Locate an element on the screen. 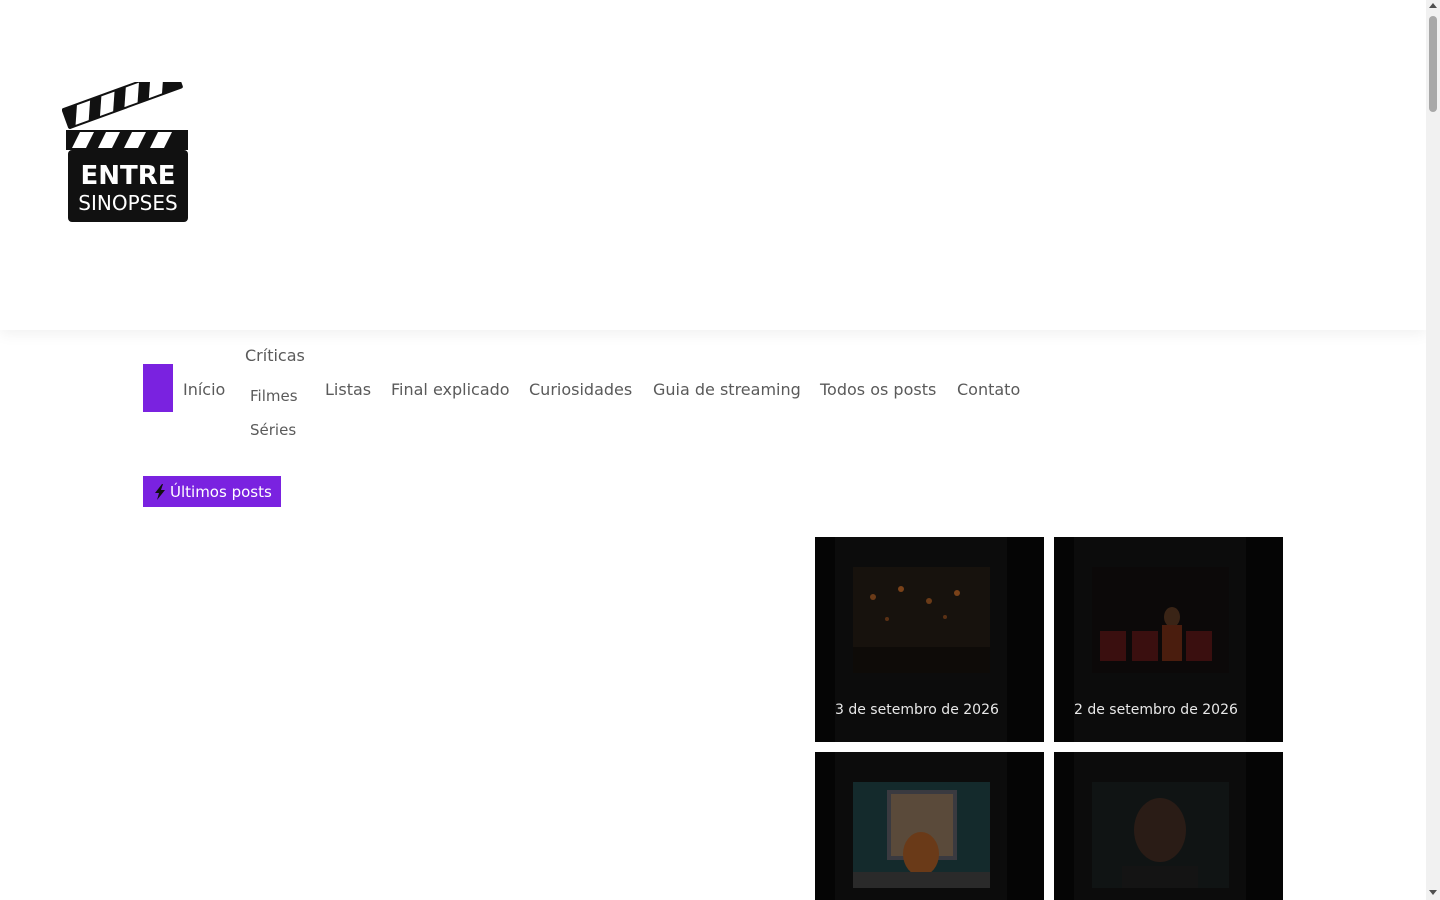 This screenshot has height=900, width=1440. cinema-seats-image is located at coordinates (1160, 620).